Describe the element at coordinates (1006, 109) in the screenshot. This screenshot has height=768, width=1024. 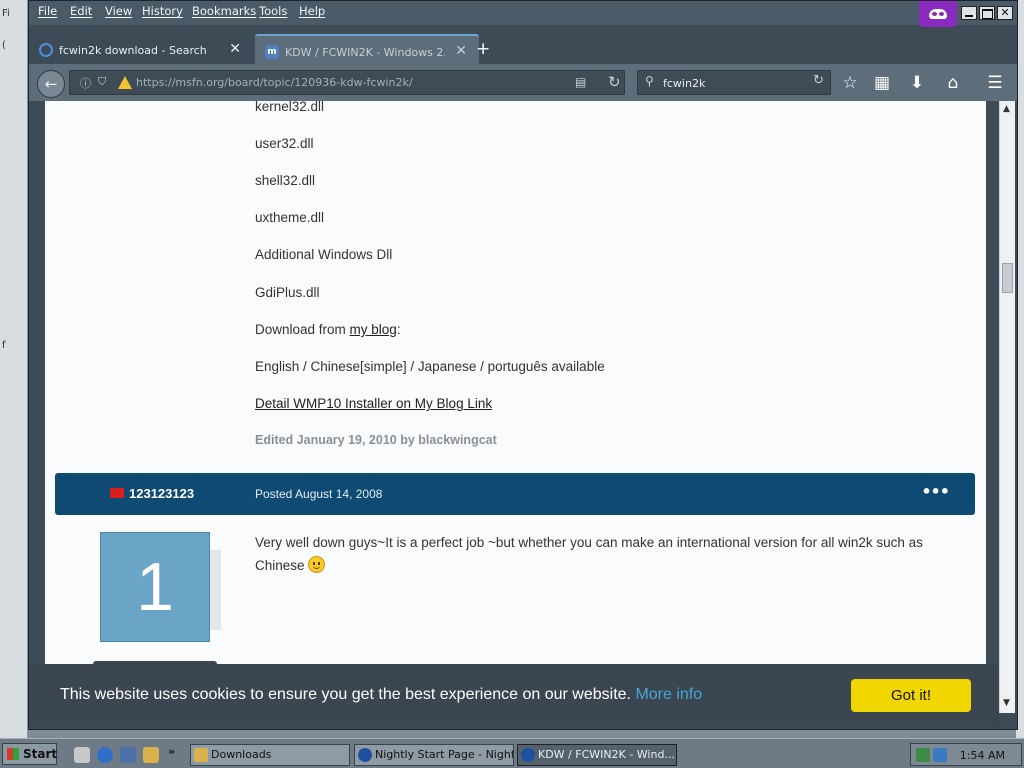
I see `scroll-up-arrow-icon: ▲` at that location.